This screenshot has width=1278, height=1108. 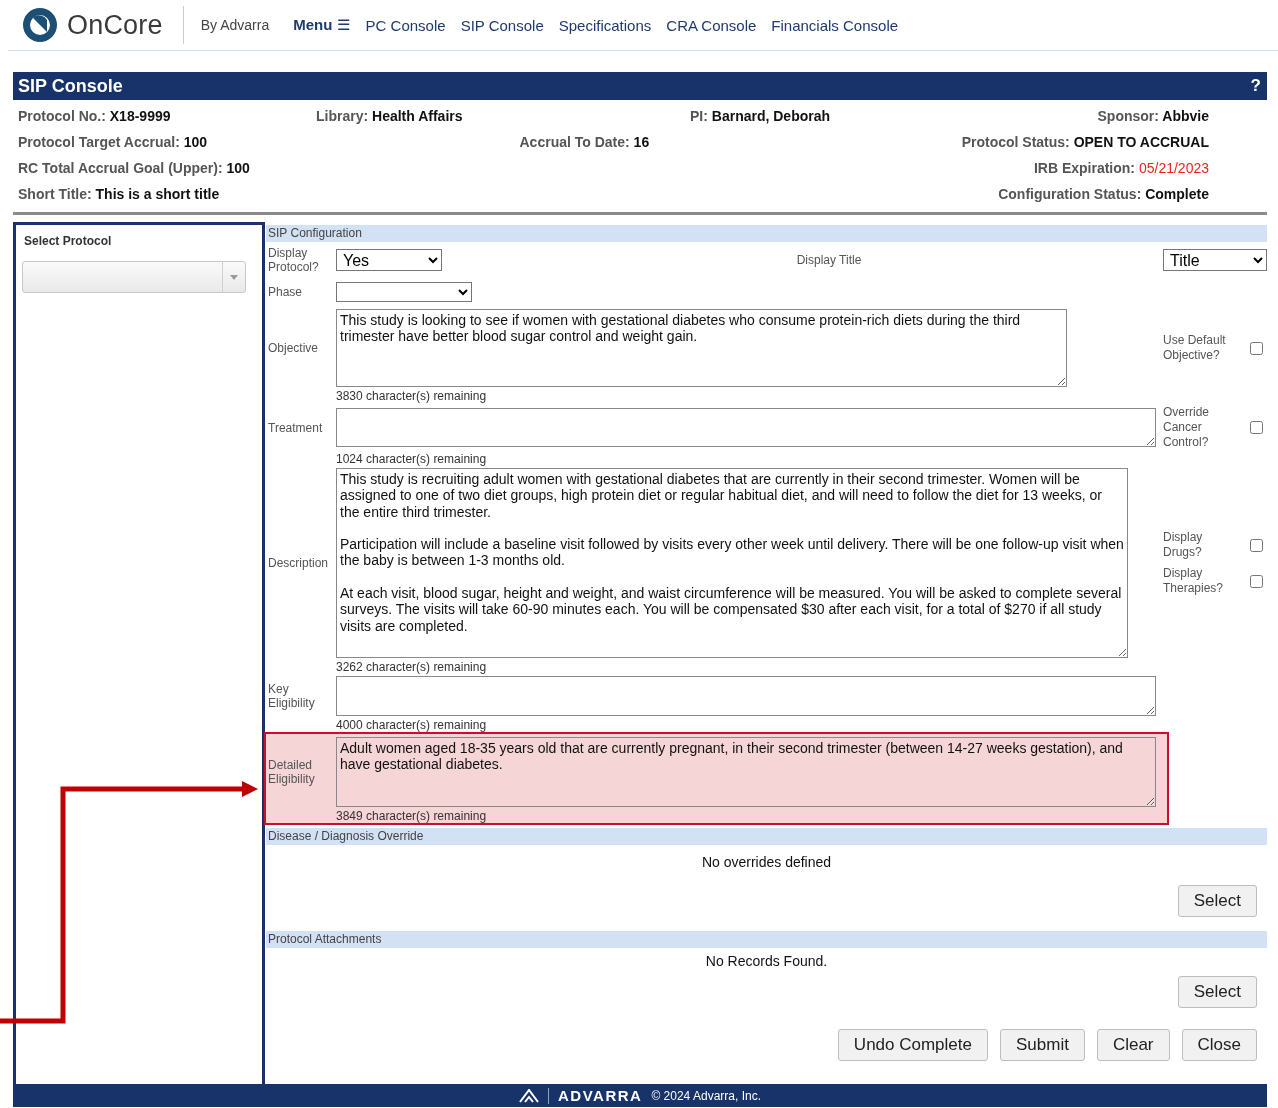 I want to click on info-field: Protocol Status: OPEN TO ACCRUAL, so click(x=1085, y=142).